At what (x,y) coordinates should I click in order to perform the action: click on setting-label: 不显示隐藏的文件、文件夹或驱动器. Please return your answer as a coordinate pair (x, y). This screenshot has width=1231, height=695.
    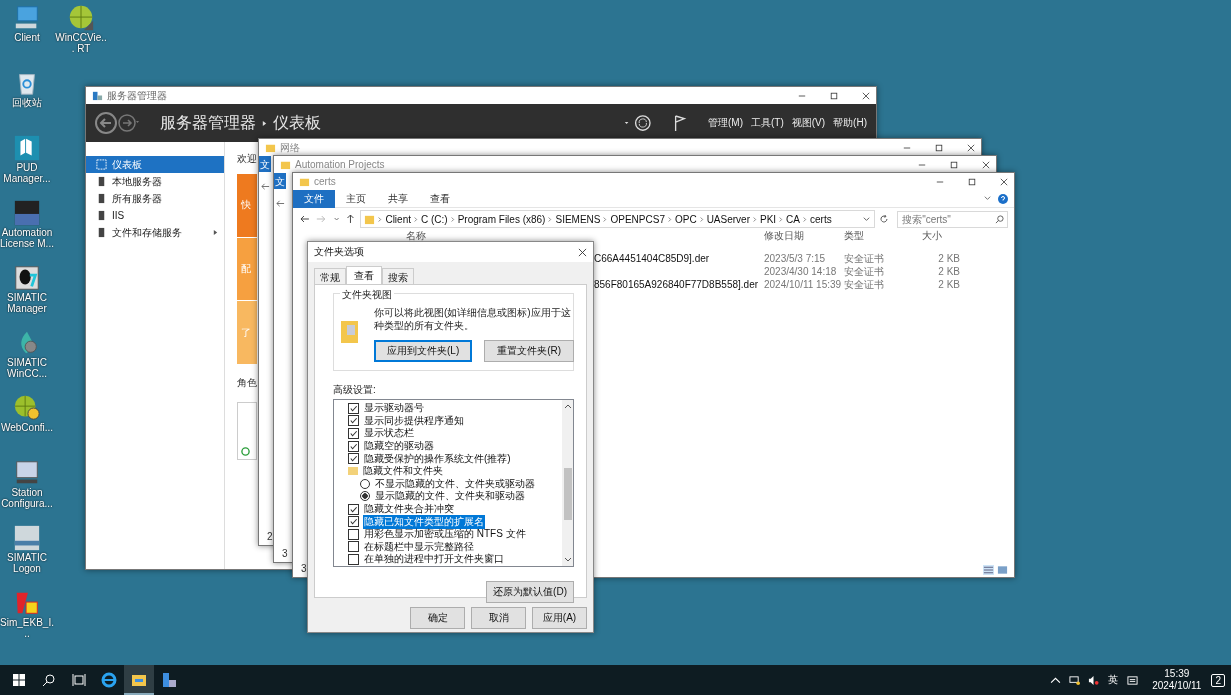
    Looking at the image, I should click on (455, 483).